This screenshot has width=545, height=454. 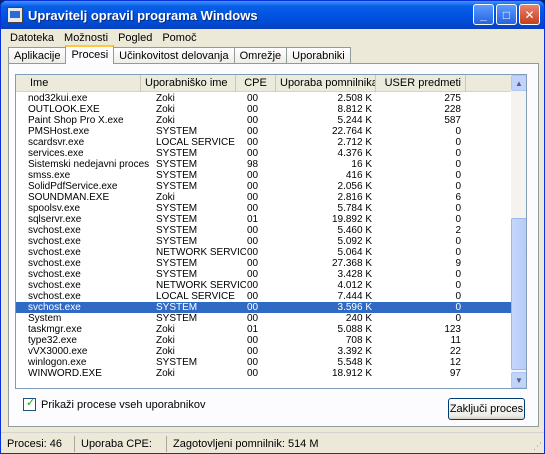 What do you see at coordinates (174, 55) in the screenshot?
I see `tab-performance: Učinkovitost delovanja` at bounding box center [174, 55].